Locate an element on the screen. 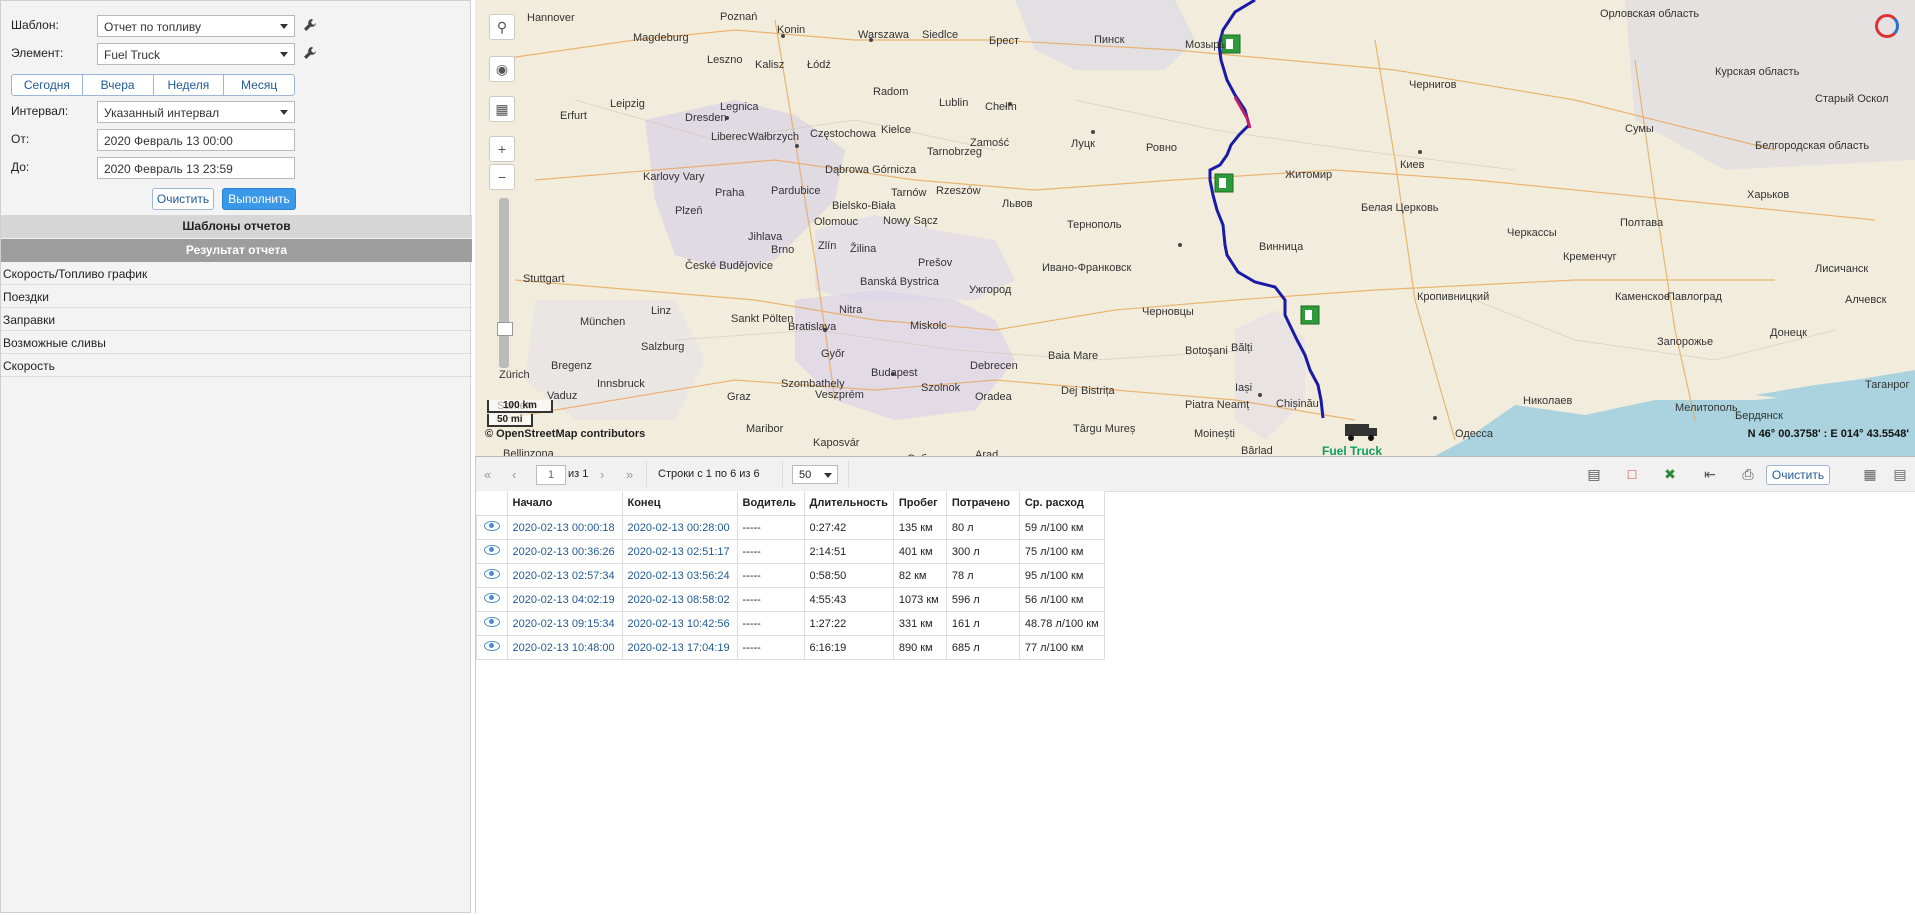  map-view-toggle-icon: ▦ is located at coordinates (1870, 474).